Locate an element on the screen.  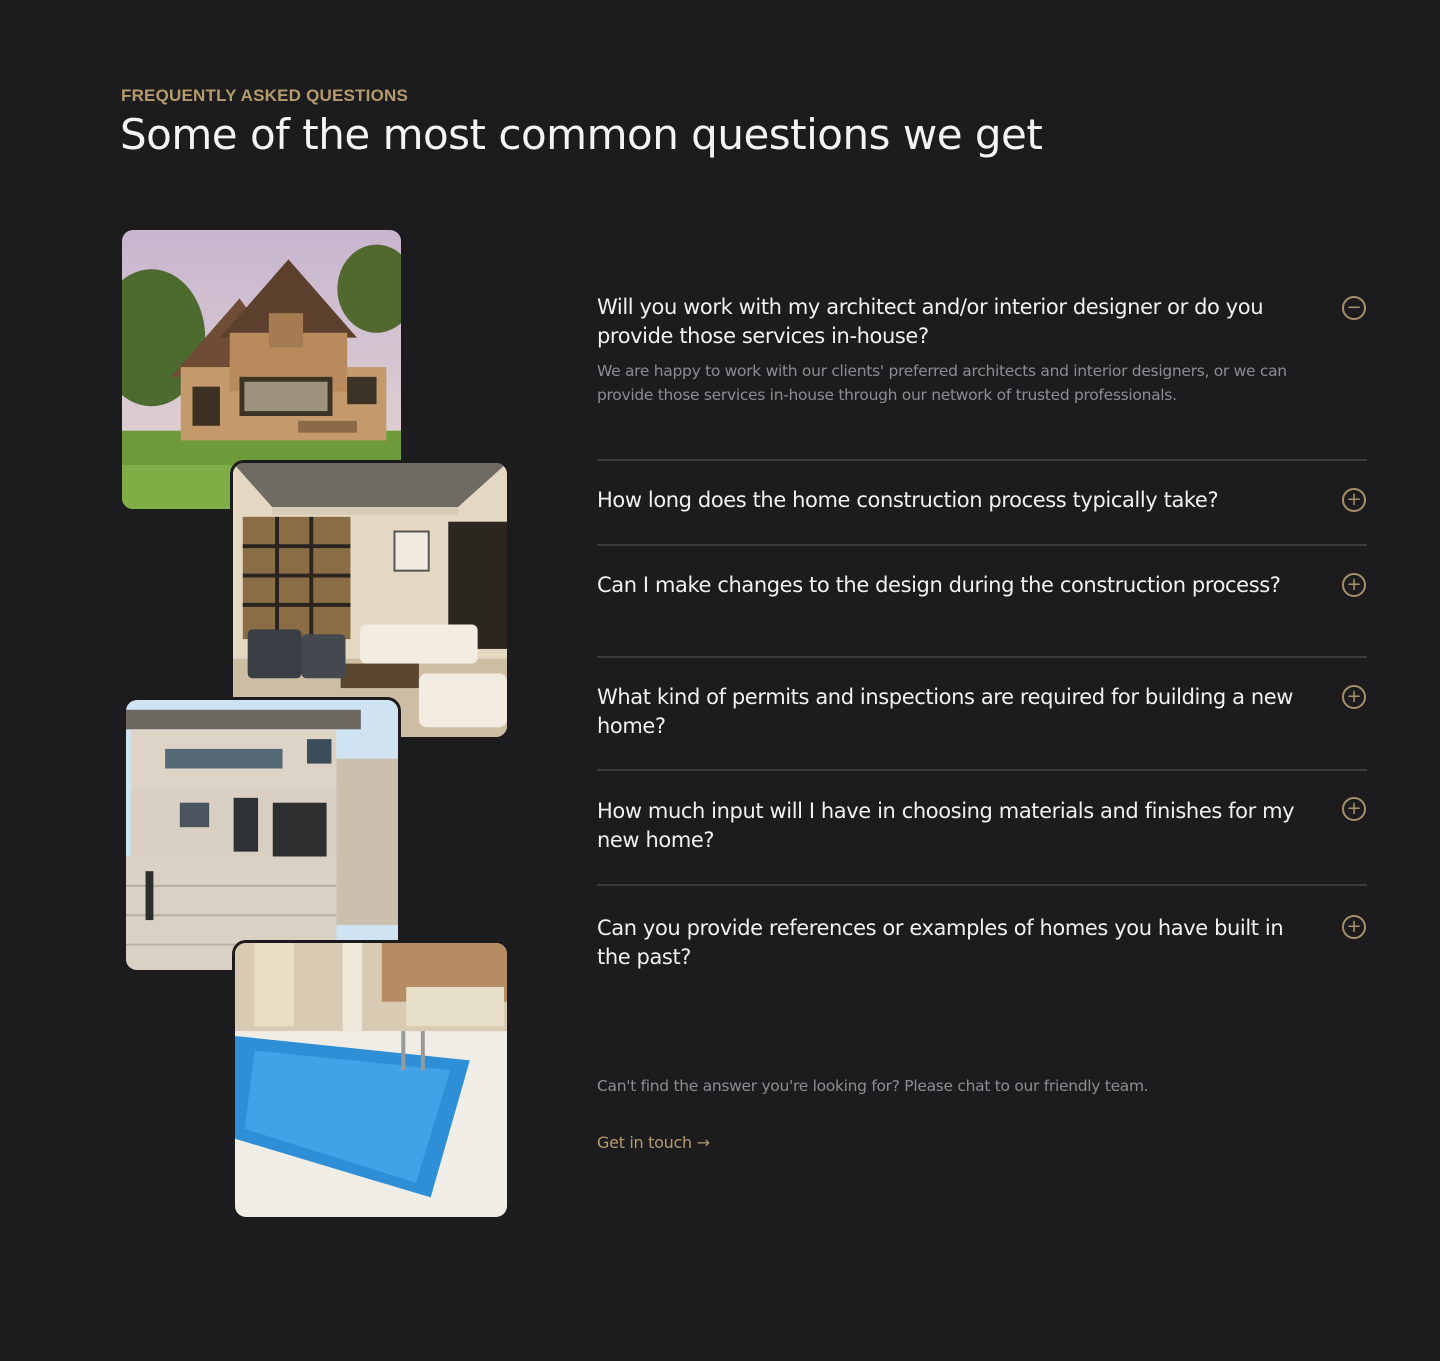
page-title: Some of the most common questions we get is located at coordinates (581, 134).